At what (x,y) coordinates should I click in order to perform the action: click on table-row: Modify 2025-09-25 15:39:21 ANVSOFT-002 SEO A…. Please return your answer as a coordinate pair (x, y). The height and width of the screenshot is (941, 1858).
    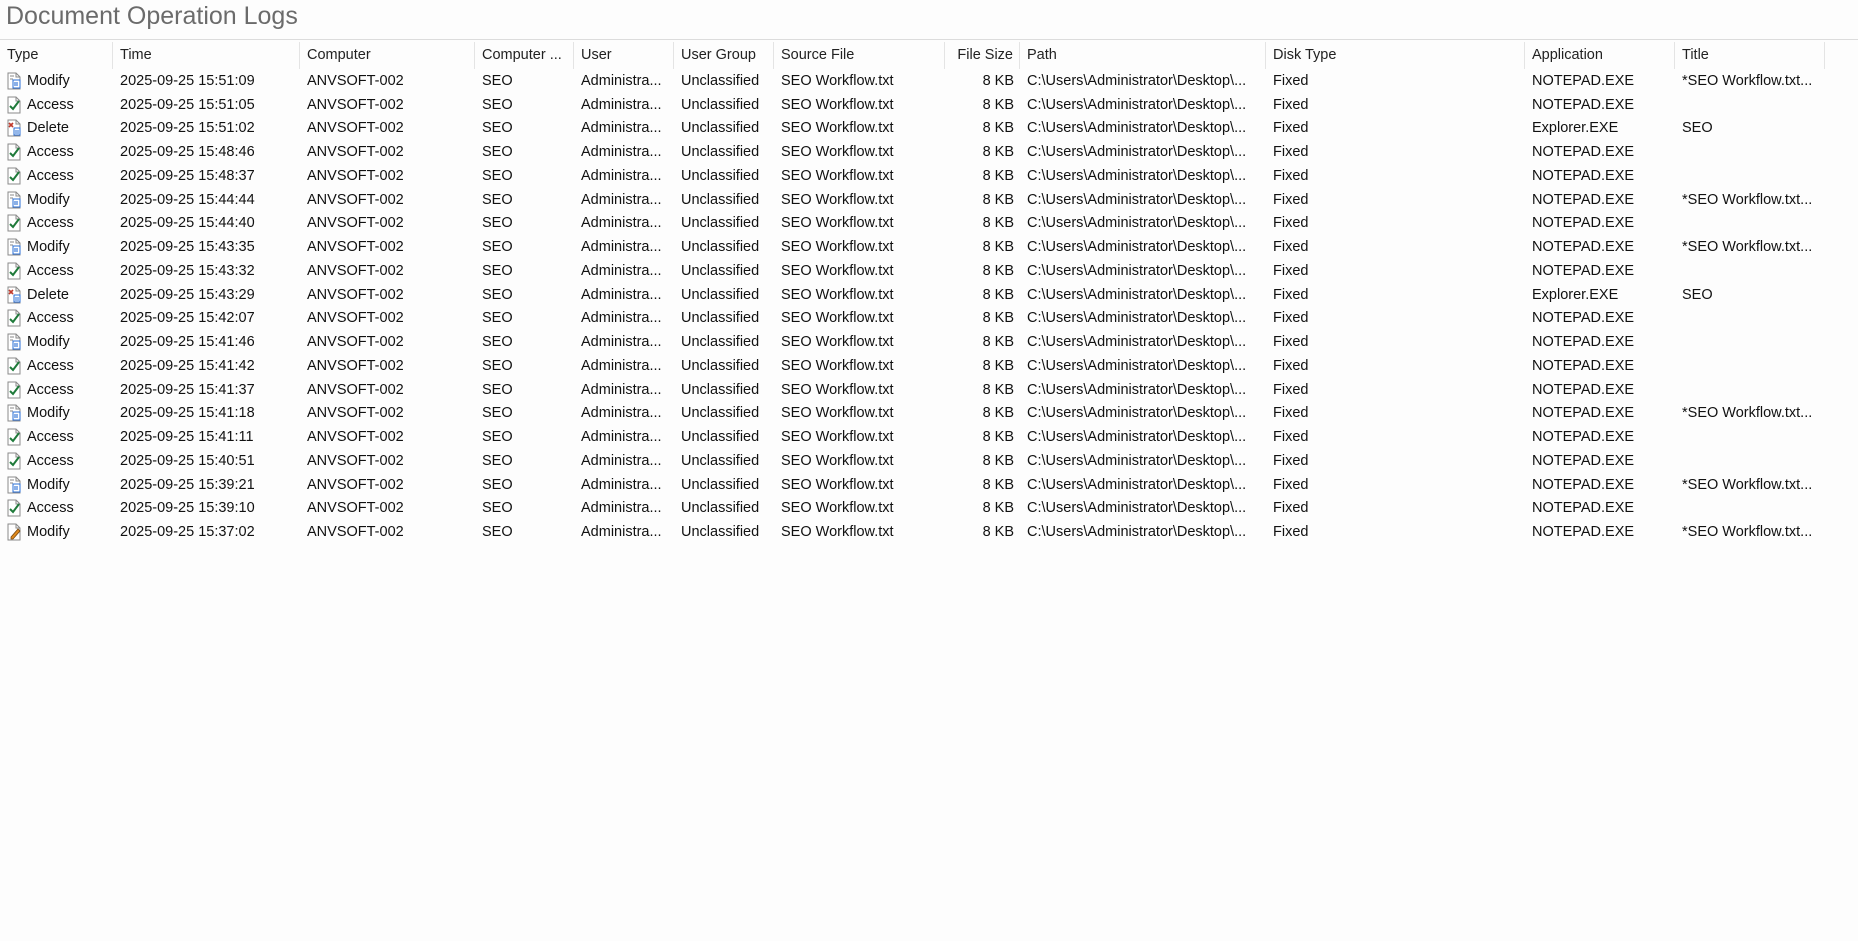
    Looking at the image, I should click on (912, 485).